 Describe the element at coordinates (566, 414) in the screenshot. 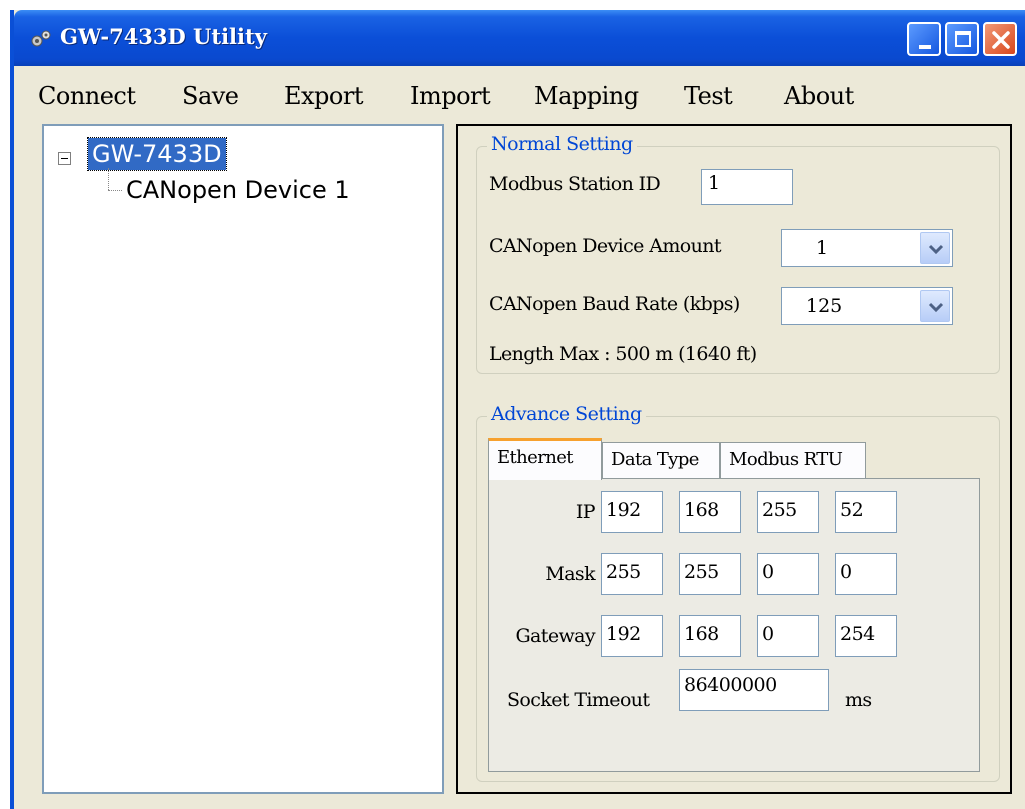

I see `advance-setting-title: Advance Setting` at that location.